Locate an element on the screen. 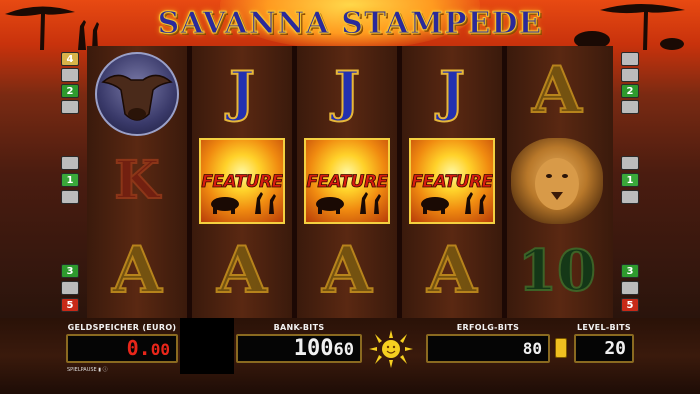  letter-k: K is located at coordinates (136, 180).